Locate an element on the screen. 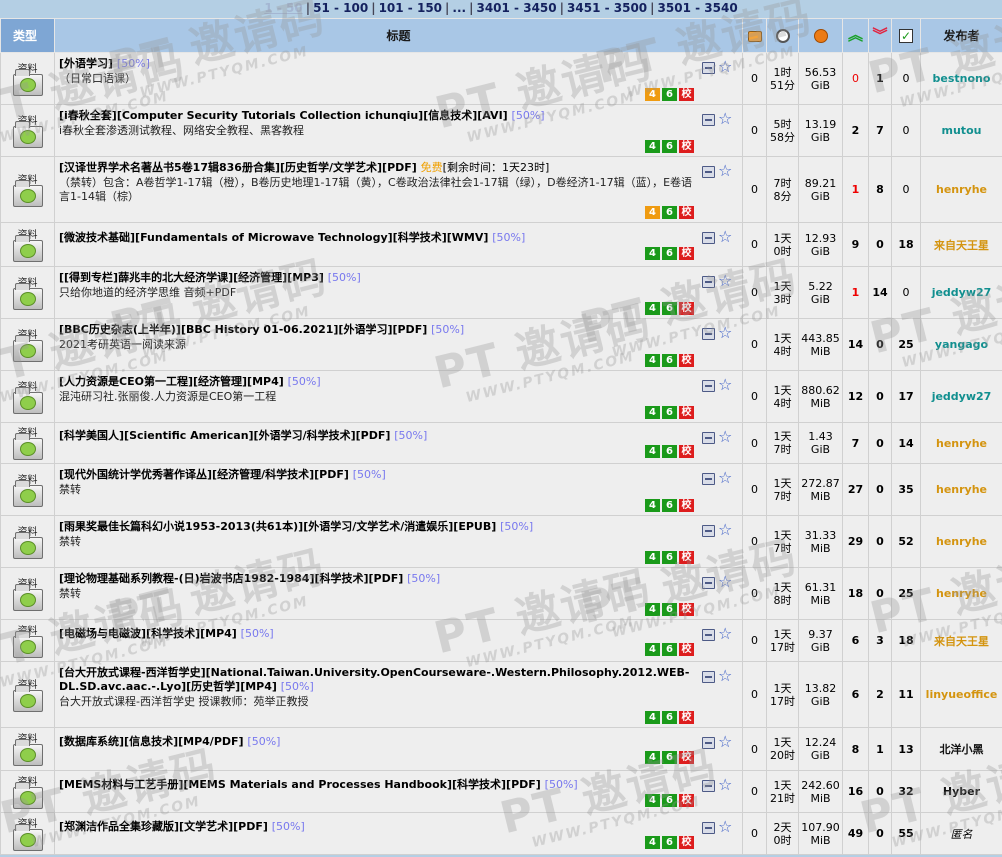 This screenshot has height=857, width=1002. header-title: 标题 is located at coordinates (399, 36).